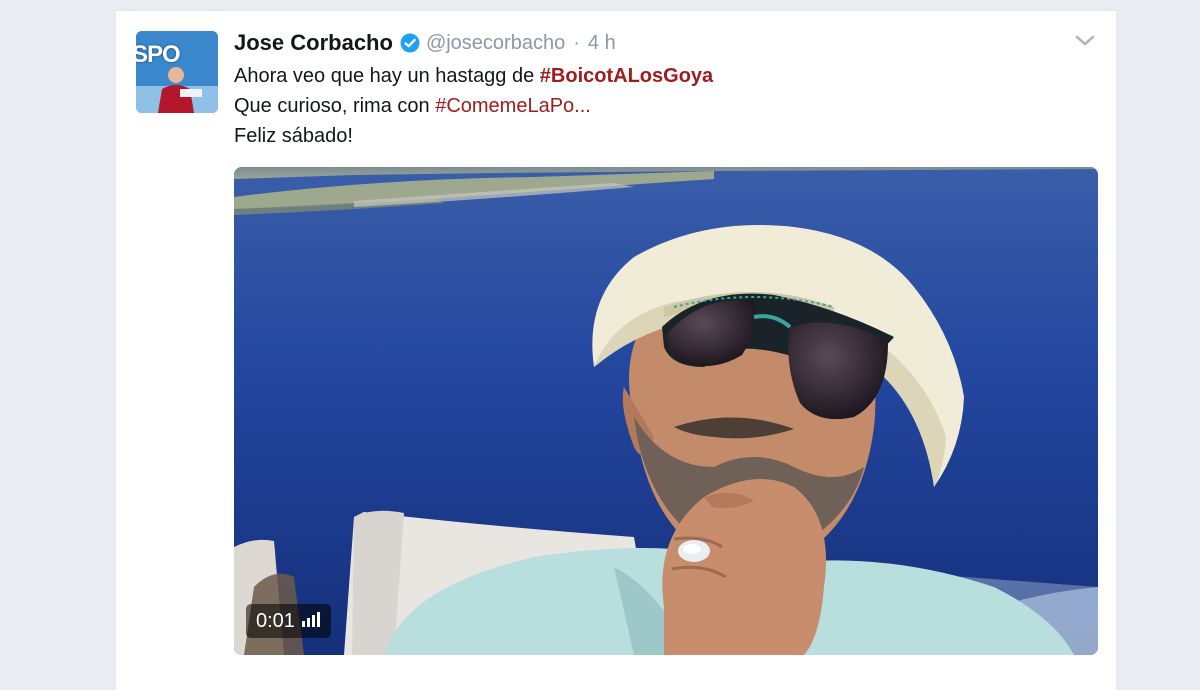 Image resolution: width=1200 pixels, height=690 pixels. Describe the element at coordinates (311, 621) in the screenshot. I see `volume-bars-icon` at that location.